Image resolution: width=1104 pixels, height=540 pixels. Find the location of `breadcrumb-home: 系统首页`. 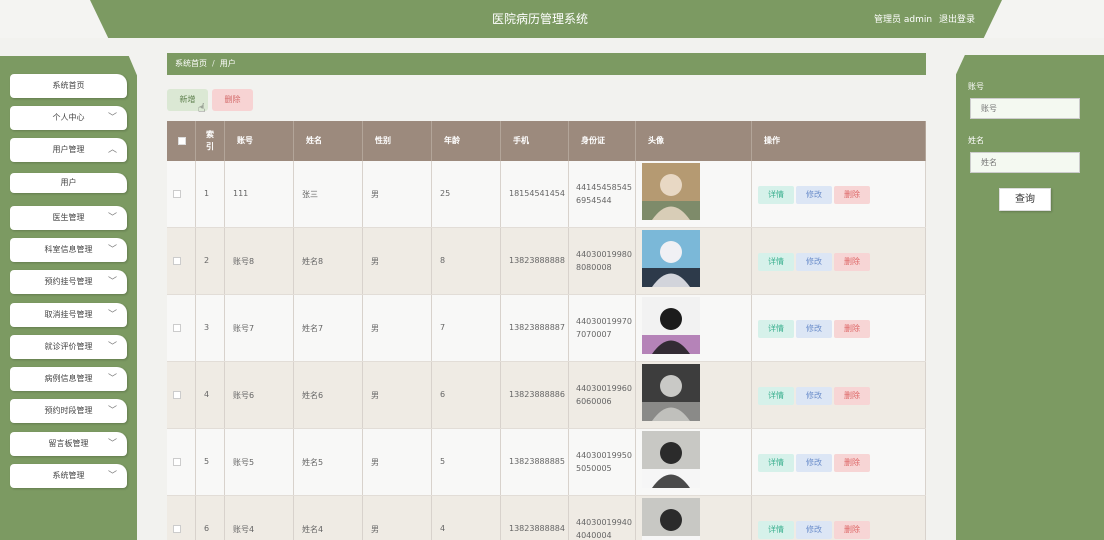

breadcrumb-home: 系统首页 is located at coordinates (191, 63).